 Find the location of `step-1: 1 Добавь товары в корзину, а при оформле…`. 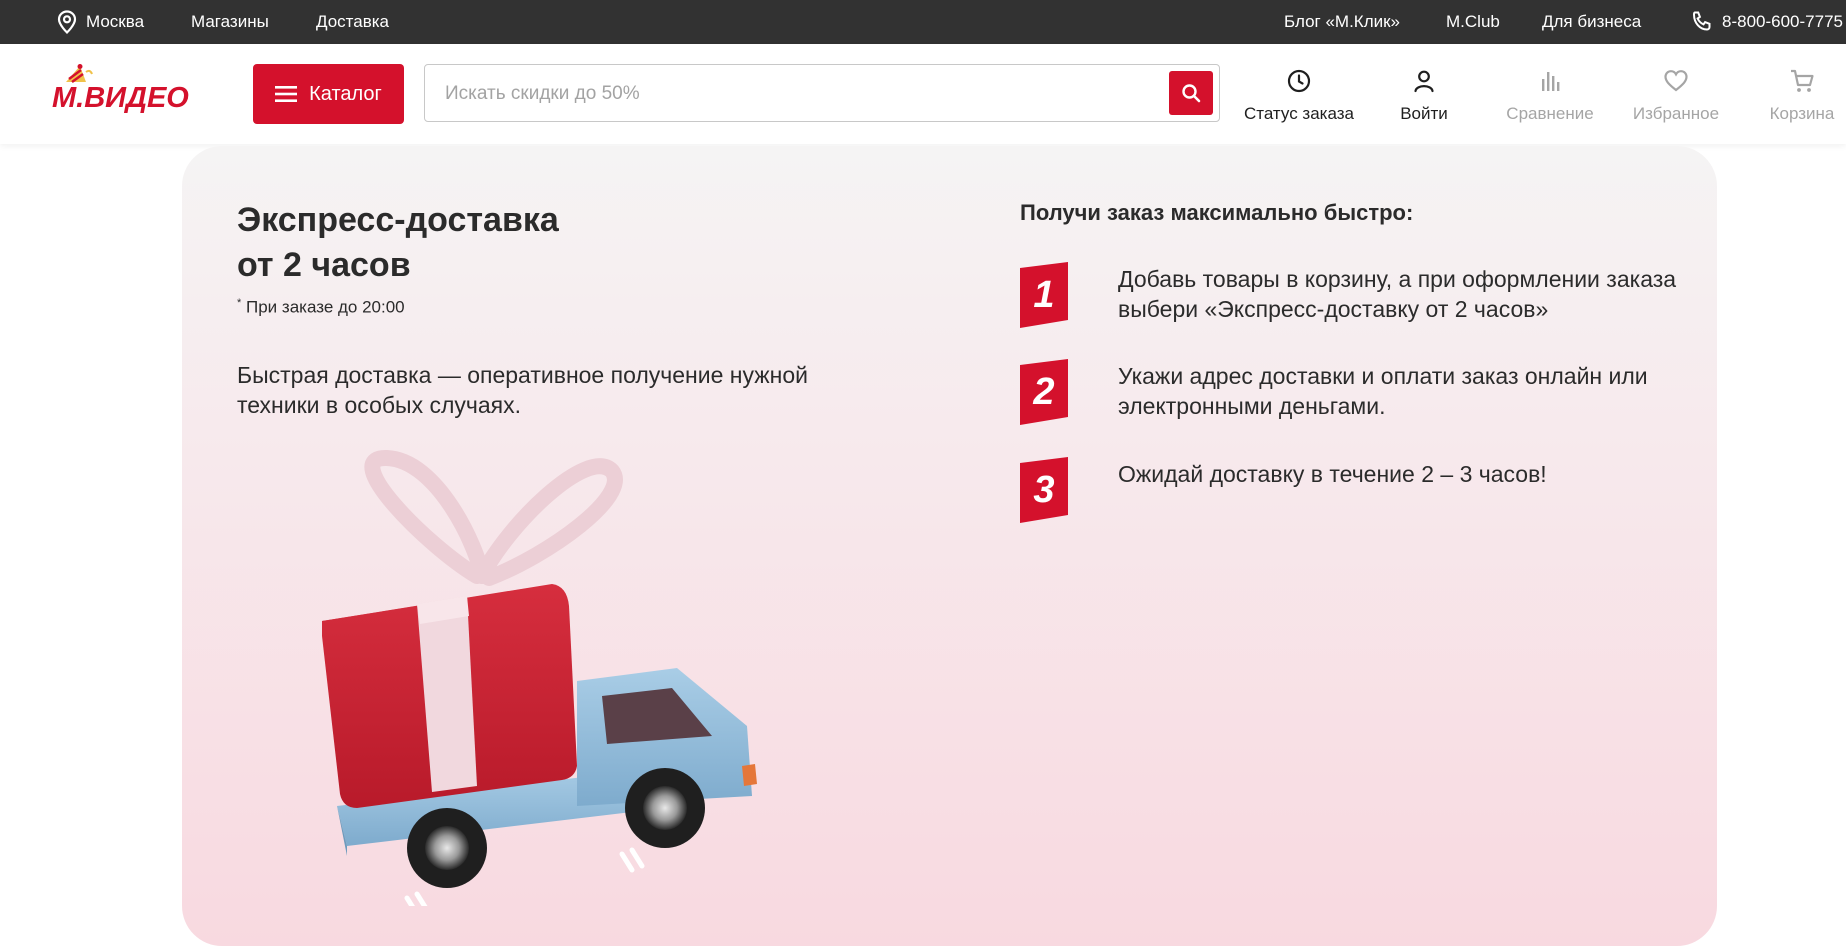

step-1: 1 Добавь товары в корзину, а при оформле… is located at coordinates (1360, 297).